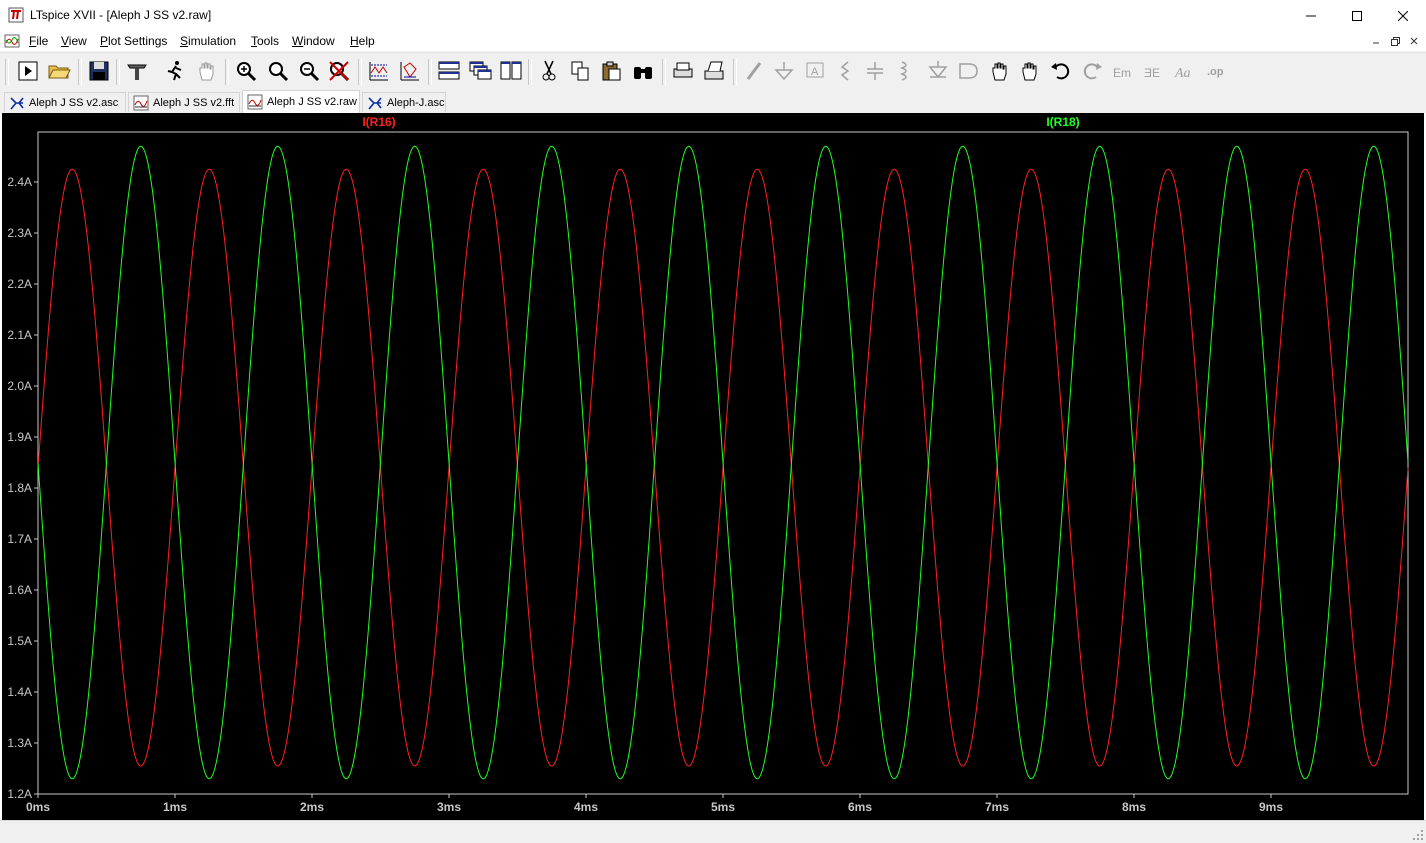 This screenshot has height=843, width=1426. Describe the element at coordinates (845, 71) in the screenshot. I see `resistor-button` at that location.